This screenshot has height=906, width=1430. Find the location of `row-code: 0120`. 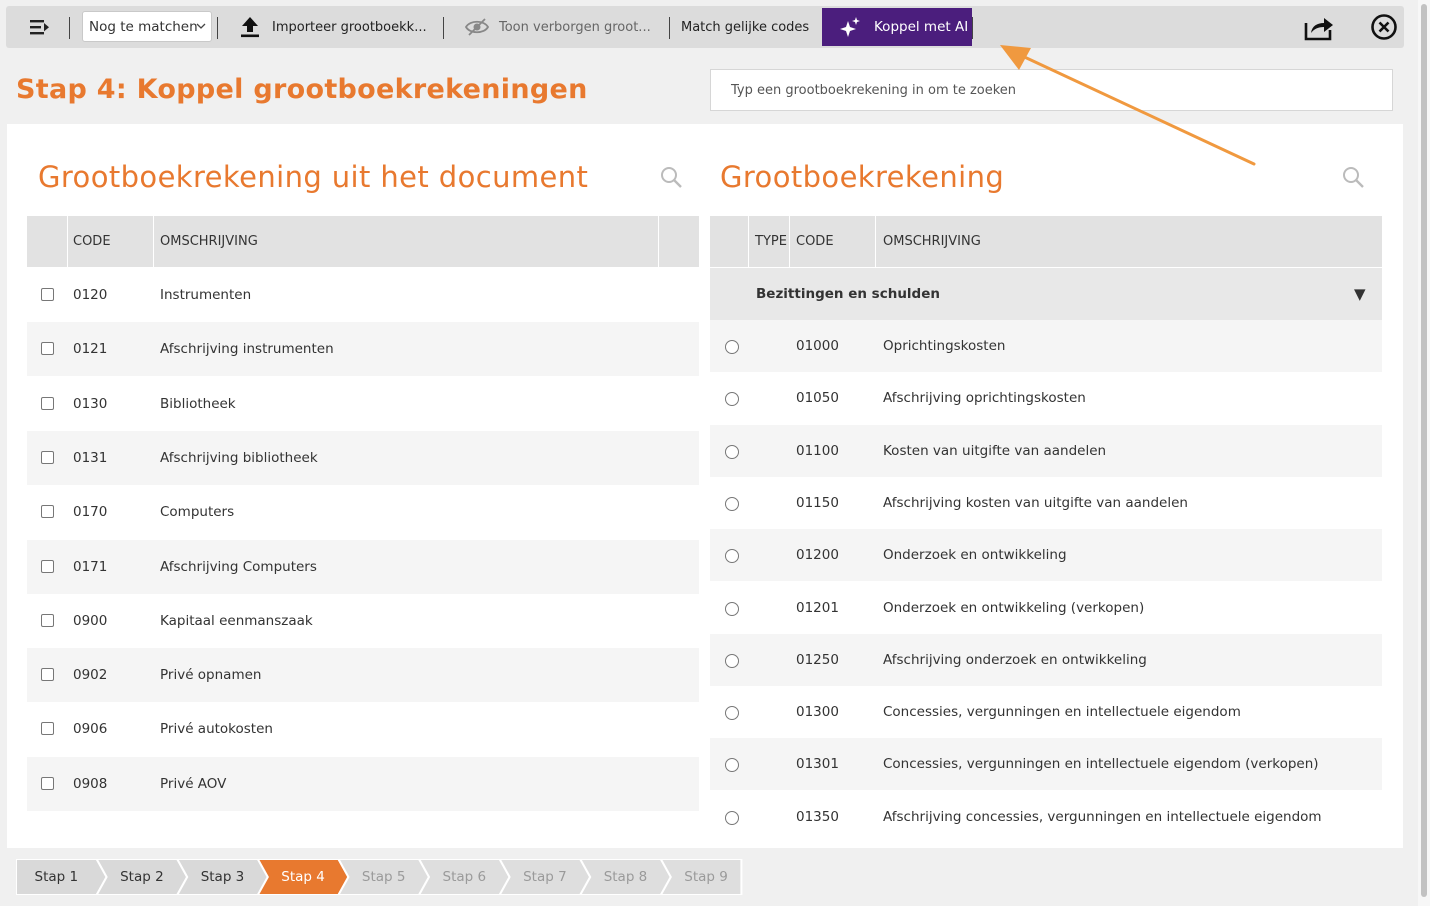

row-code: 0120 is located at coordinates (90, 295).